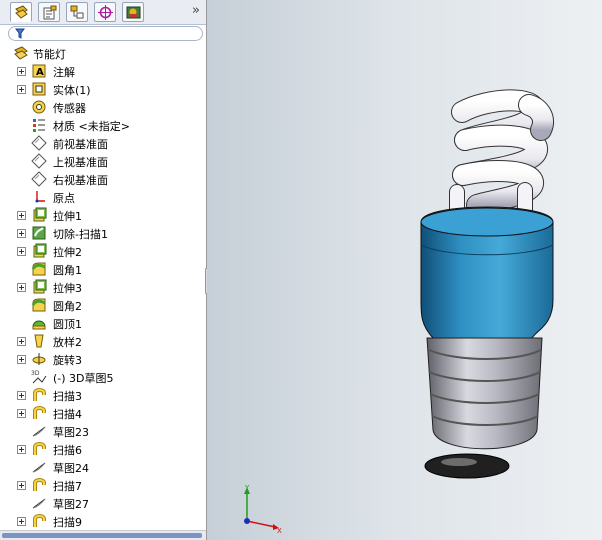 This screenshot has width=602, height=540. I want to click on screw-base, so click(483, 408).